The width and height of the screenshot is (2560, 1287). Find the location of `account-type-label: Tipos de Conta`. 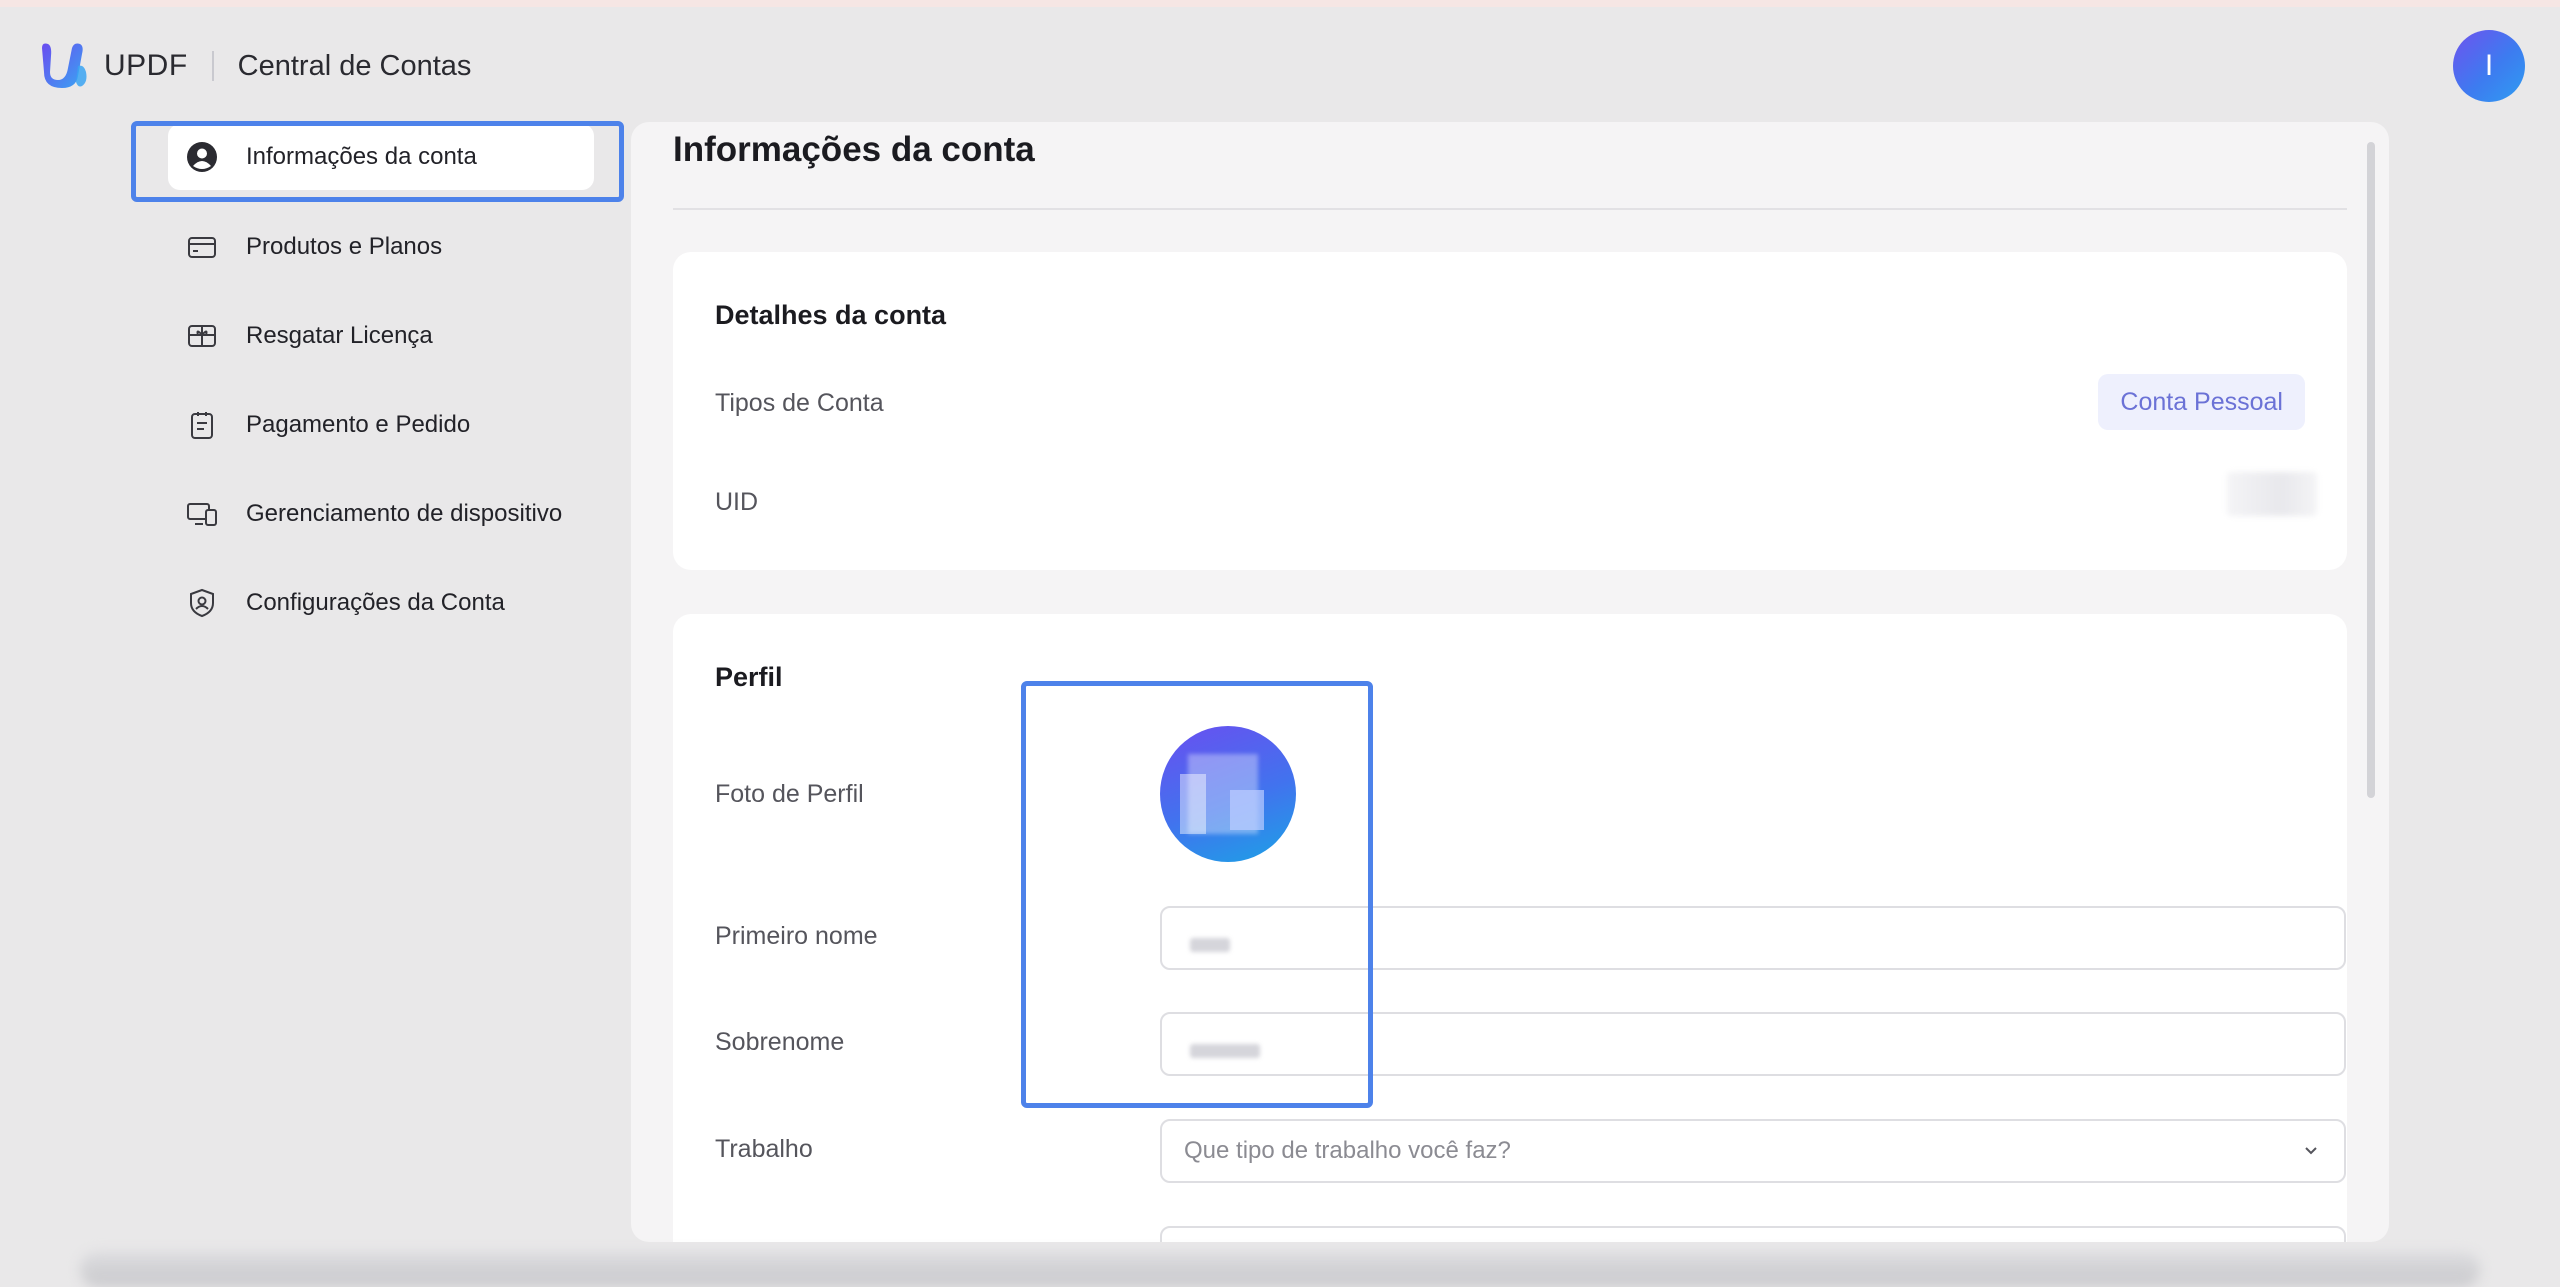

account-type-label: Tipos de Conta is located at coordinates (799, 403).